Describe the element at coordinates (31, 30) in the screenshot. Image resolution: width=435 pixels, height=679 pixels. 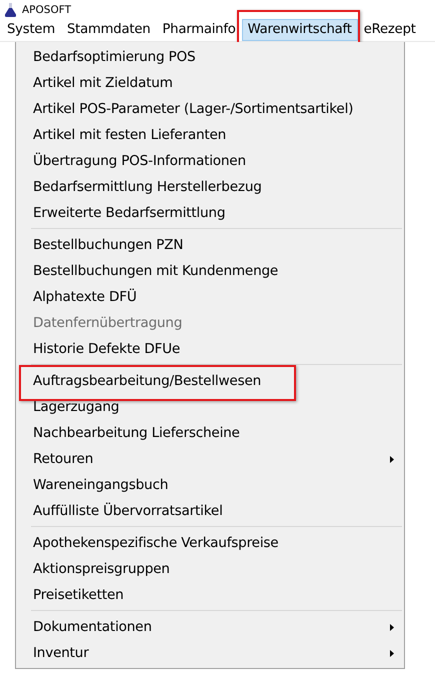
I see `menu-bar-item: System` at that location.